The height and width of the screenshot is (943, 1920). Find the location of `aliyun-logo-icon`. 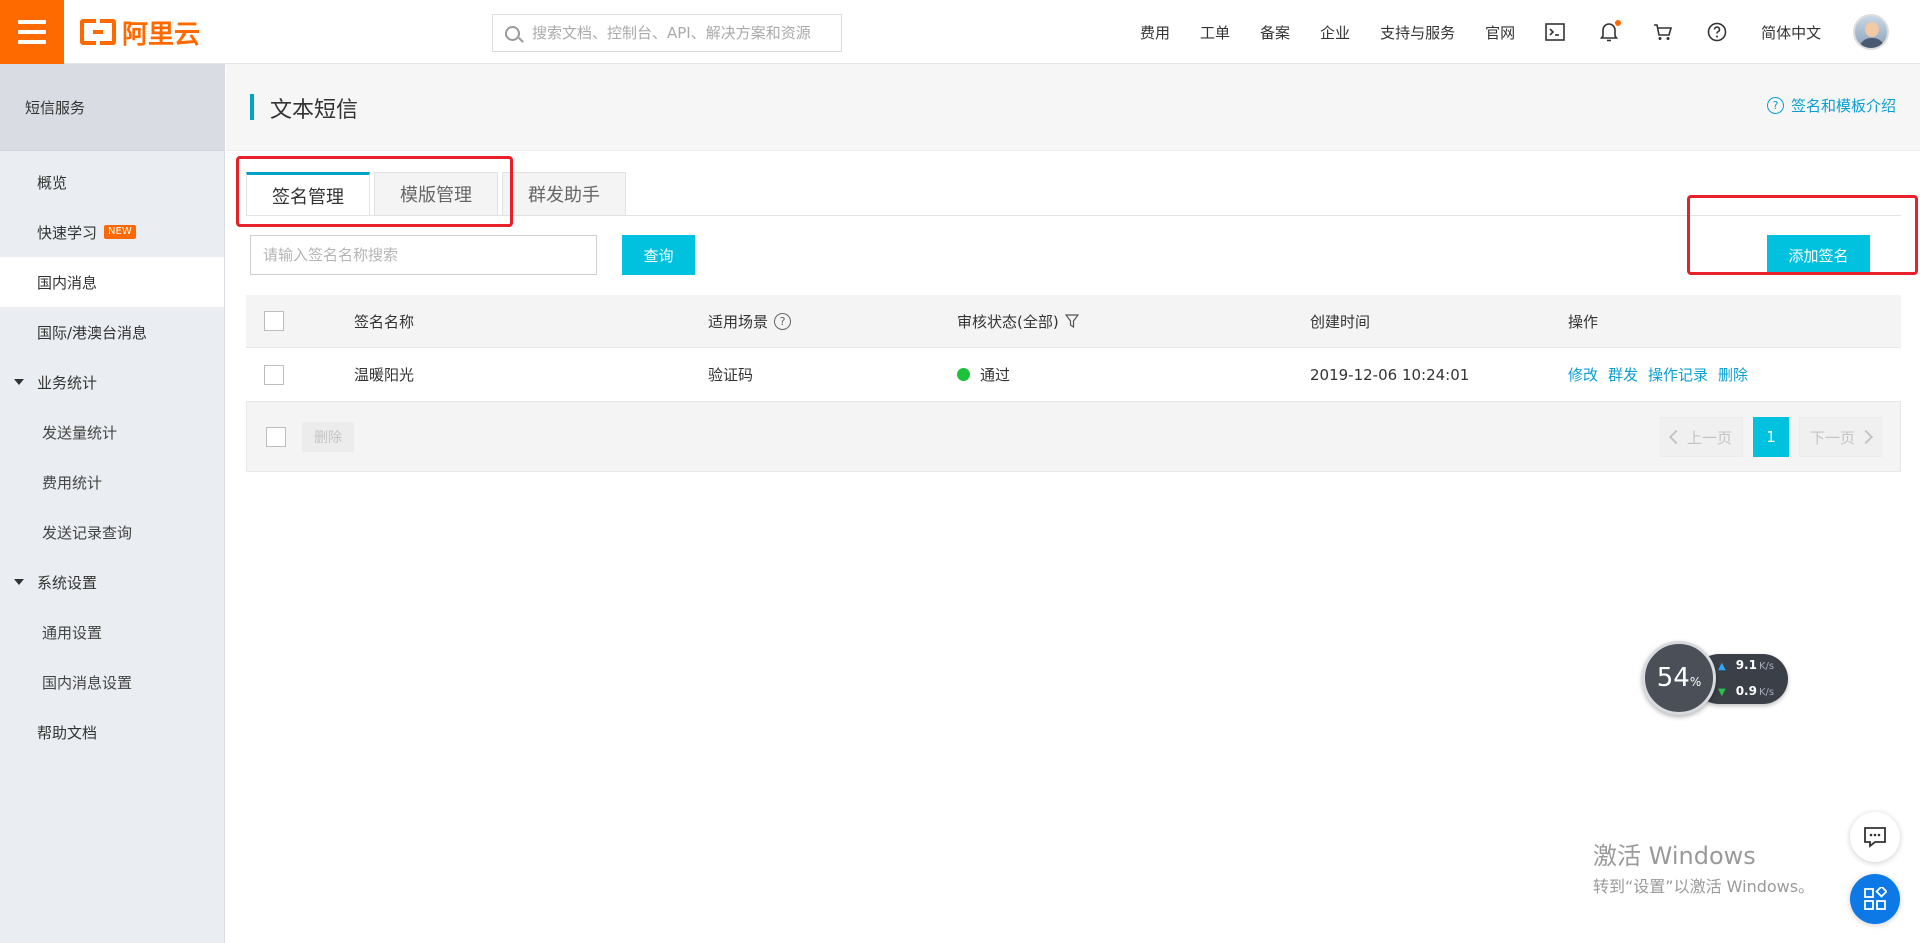

aliyun-logo-icon is located at coordinates (98, 32).